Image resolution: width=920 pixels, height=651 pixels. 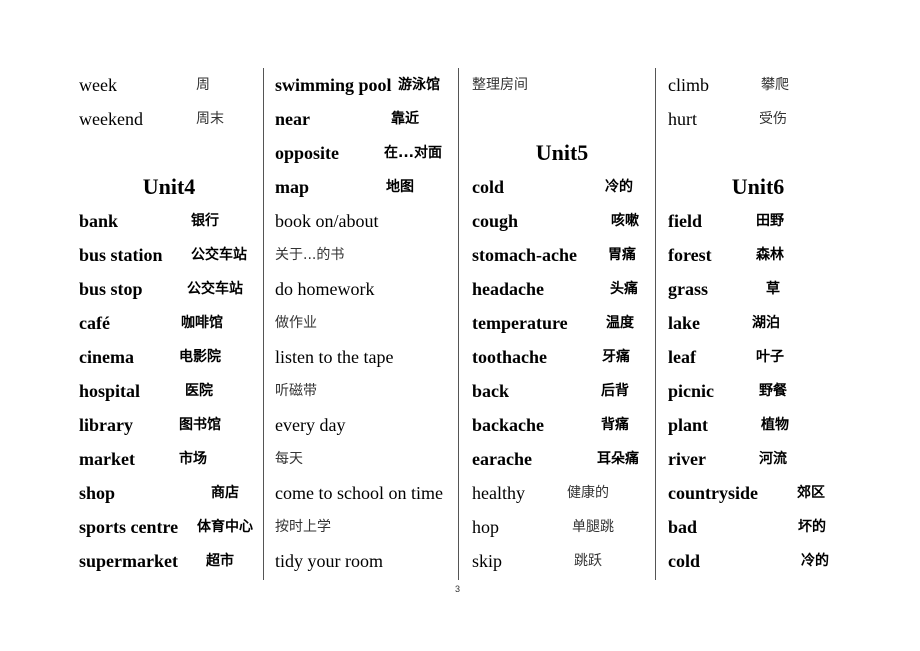 I want to click on chinese-translation: 后背, so click(x=615, y=391).